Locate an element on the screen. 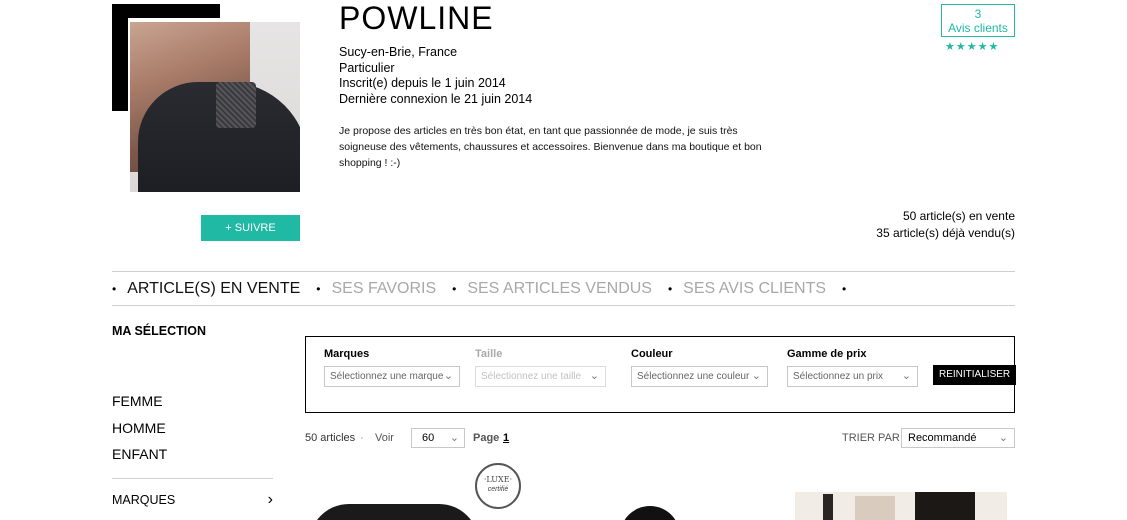 This screenshot has height=520, width=1127. page-number-link: 1 is located at coordinates (506, 438).